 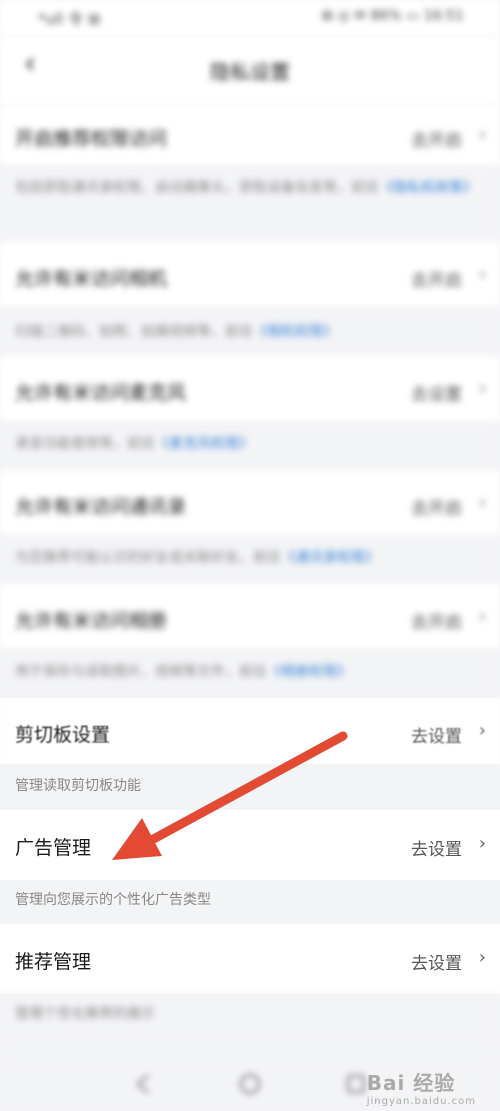 I want to click on nav-home-icon, so click(x=250, y=1084).